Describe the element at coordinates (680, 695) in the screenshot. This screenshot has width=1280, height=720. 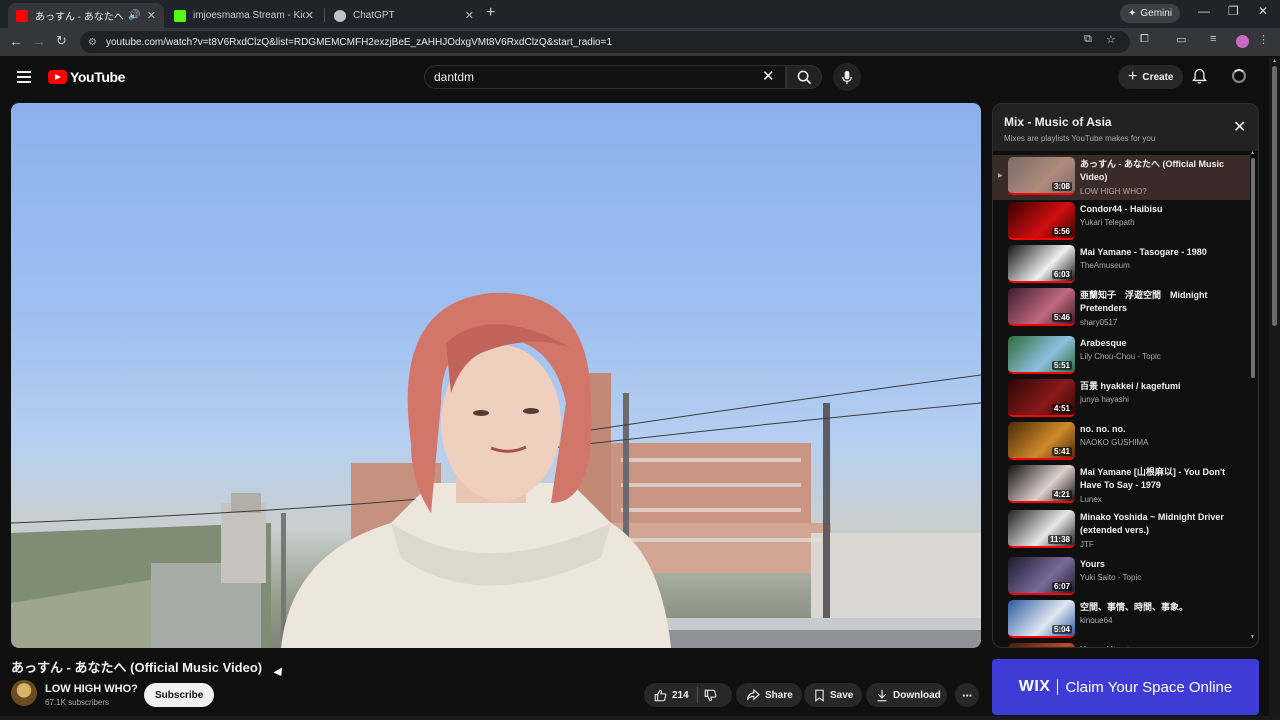
I see `like-count: 214` at that location.